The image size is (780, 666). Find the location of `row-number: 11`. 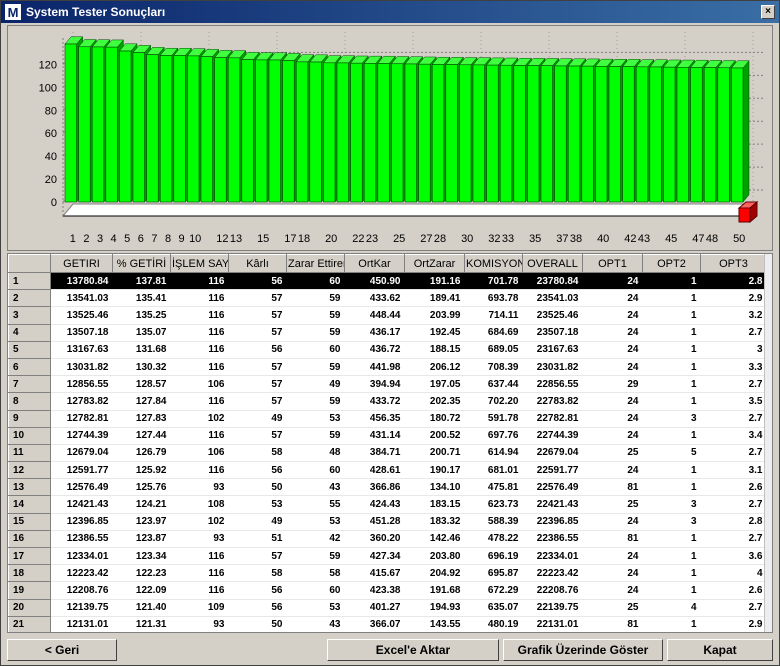

row-number: 11 is located at coordinates (29, 453).